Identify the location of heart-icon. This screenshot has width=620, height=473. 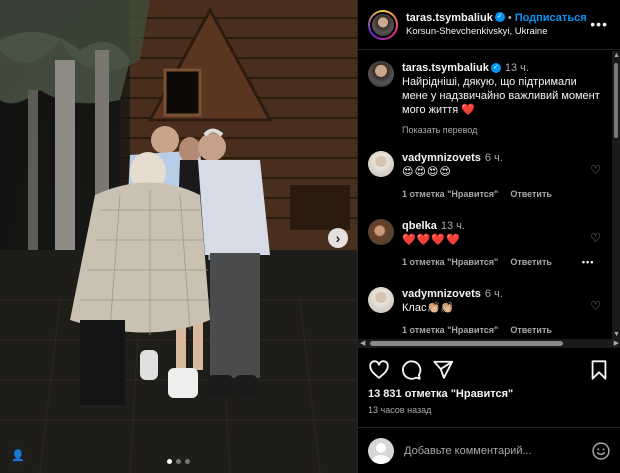
(379, 370).